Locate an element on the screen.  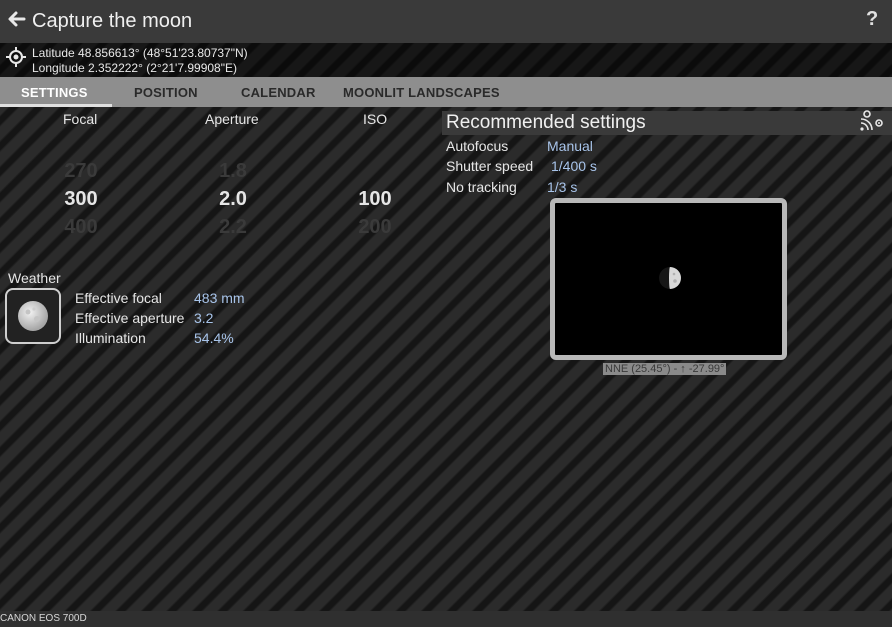
tab-calendar: CALENDAR is located at coordinates (278, 92).